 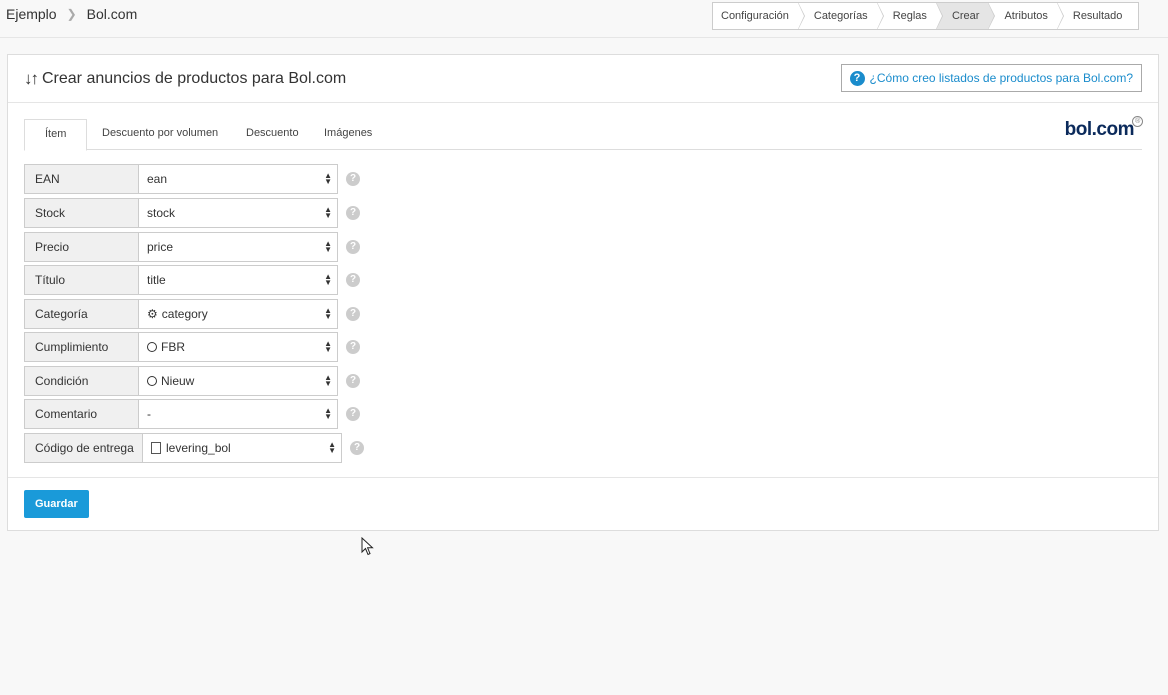 I want to click on field-value: FBR, so click(x=173, y=347).